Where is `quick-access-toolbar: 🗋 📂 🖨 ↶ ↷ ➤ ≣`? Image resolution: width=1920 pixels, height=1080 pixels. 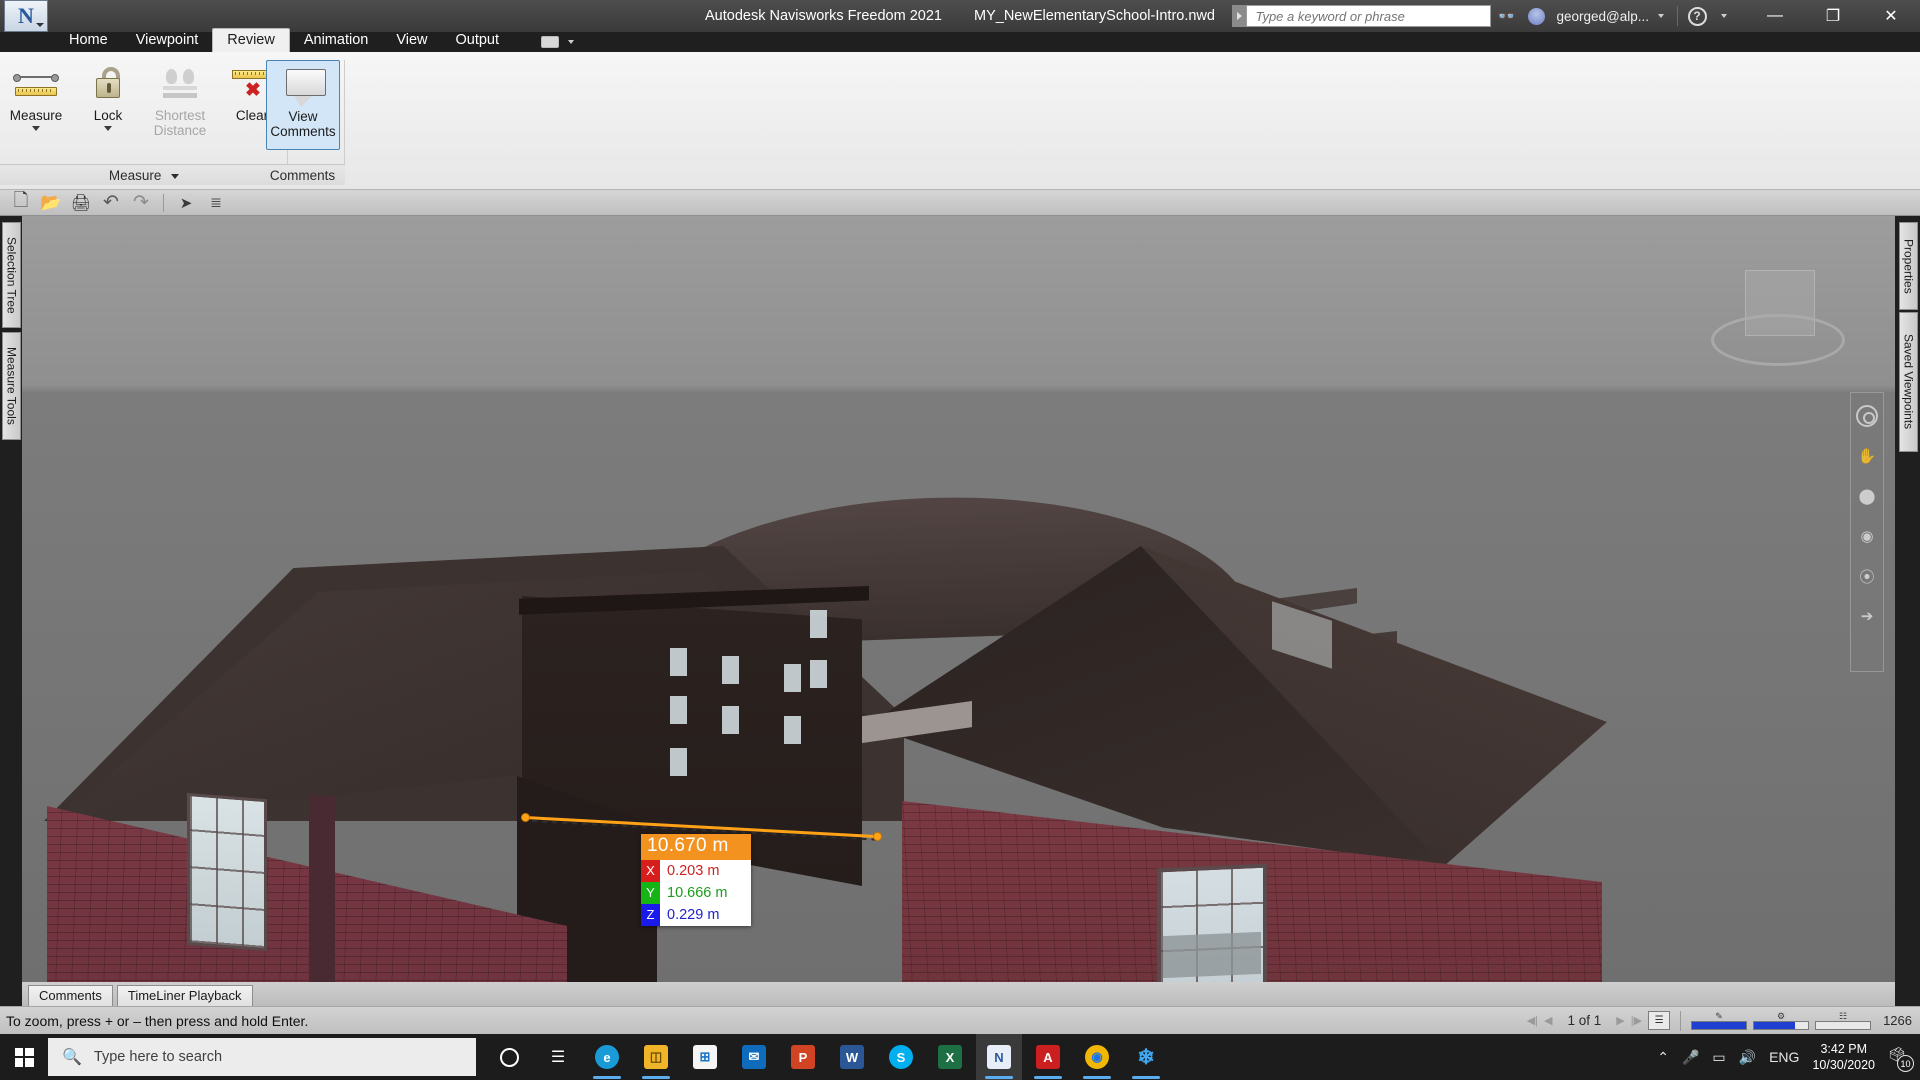 quick-access-toolbar: 🗋 📂 🖨 ↶ ↷ ➤ ≣ is located at coordinates (960, 203).